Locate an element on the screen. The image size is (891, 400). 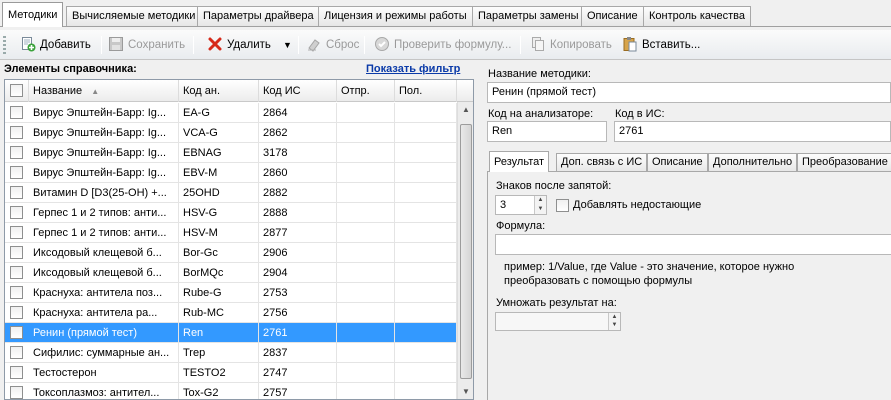
scroll-thumb is located at coordinates (466, 251).